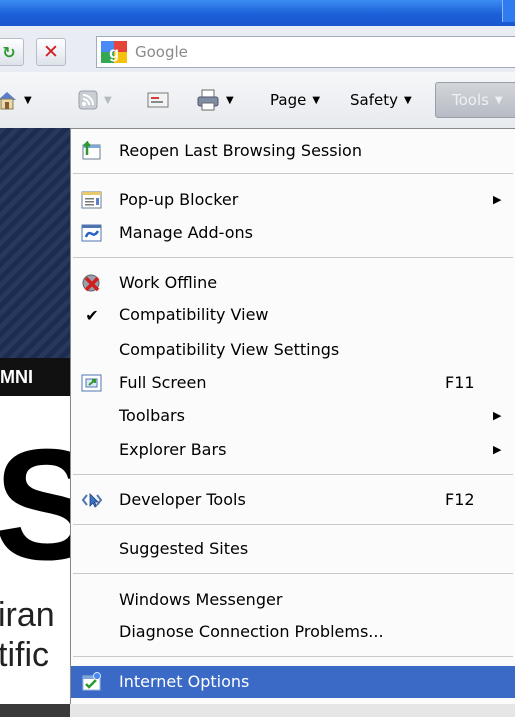 The image size is (515, 717). I want to click on menu-item-label: Explorer Bars, so click(173, 449).